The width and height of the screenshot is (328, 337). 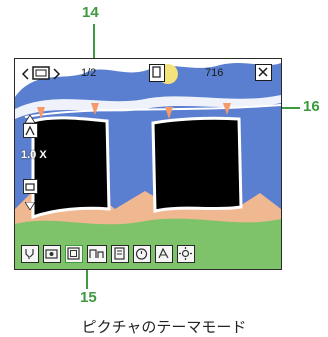 I want to click on timer-icon, so click(x=142, y=254).